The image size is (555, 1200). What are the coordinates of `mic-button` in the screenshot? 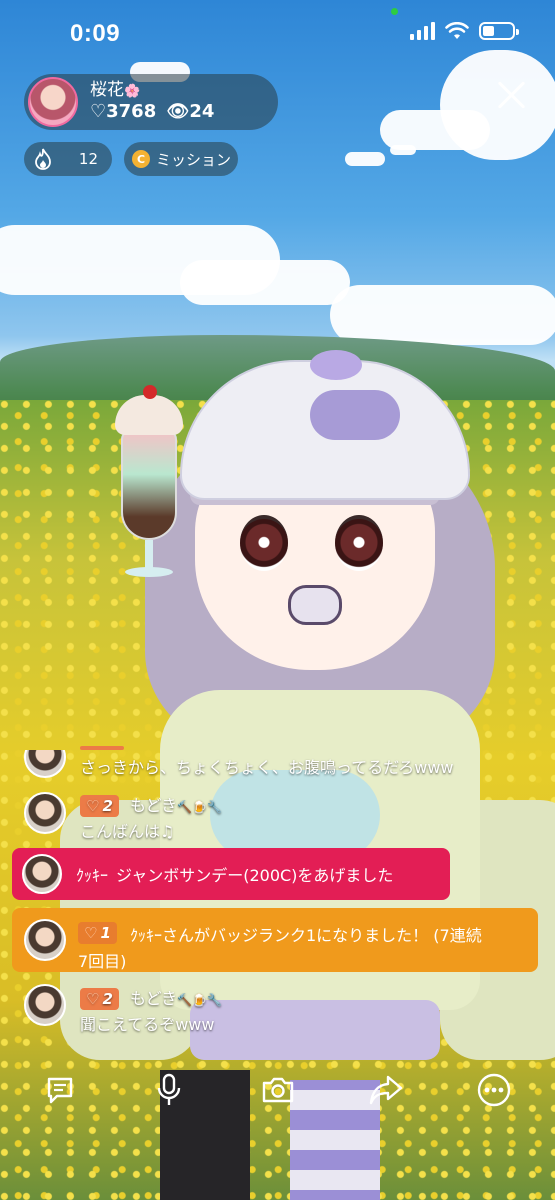 It's located at (169, 1090).